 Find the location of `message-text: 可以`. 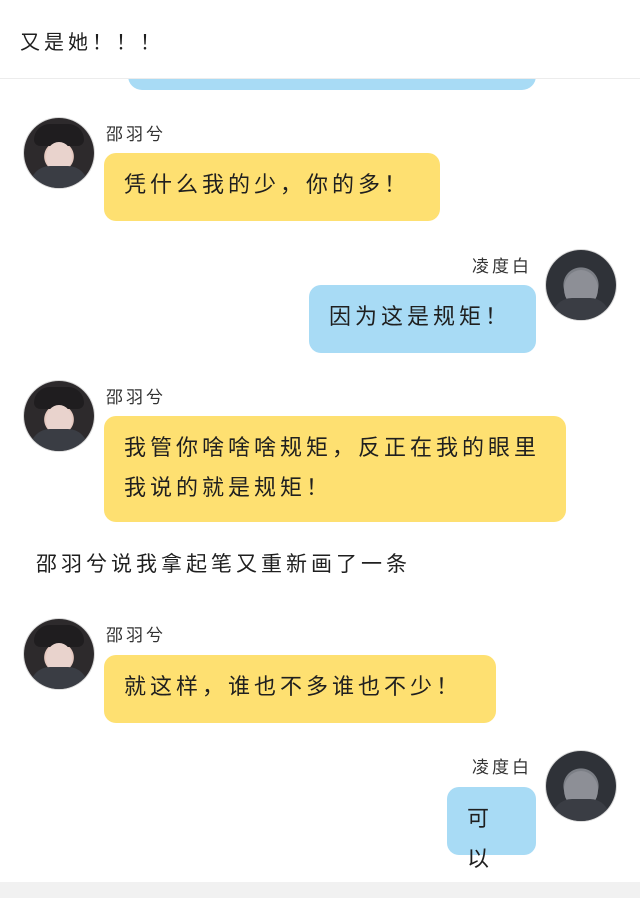

message-text: 可以 is located at coordinates (480, 839).